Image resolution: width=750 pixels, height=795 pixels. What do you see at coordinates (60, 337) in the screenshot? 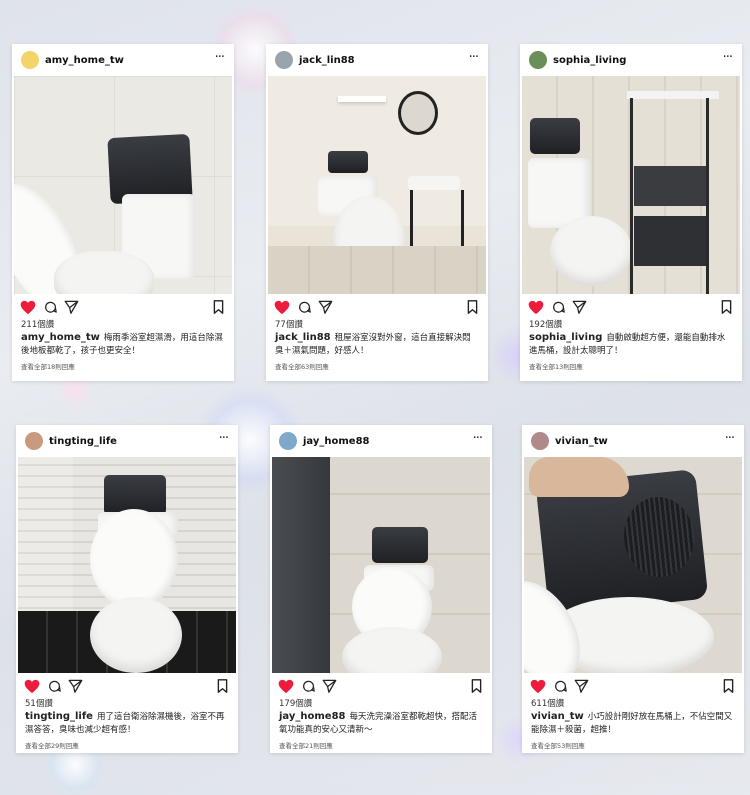
I see `caption-username: amy_home_tw` at bounding box center [60, 337].